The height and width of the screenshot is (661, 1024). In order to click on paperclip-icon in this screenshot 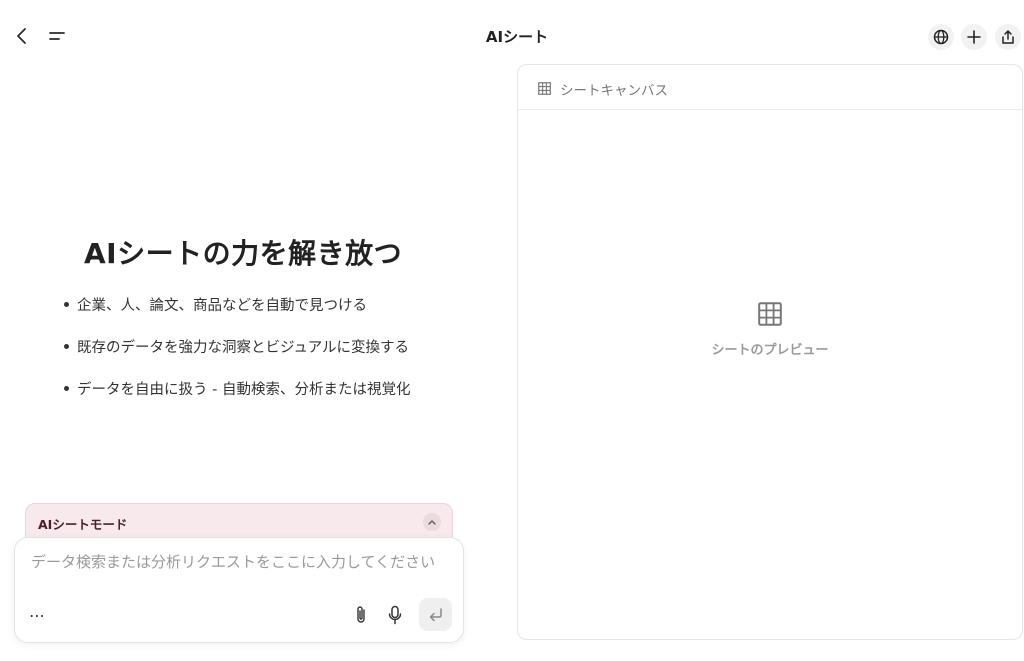, I will do `click(361, 614)`.